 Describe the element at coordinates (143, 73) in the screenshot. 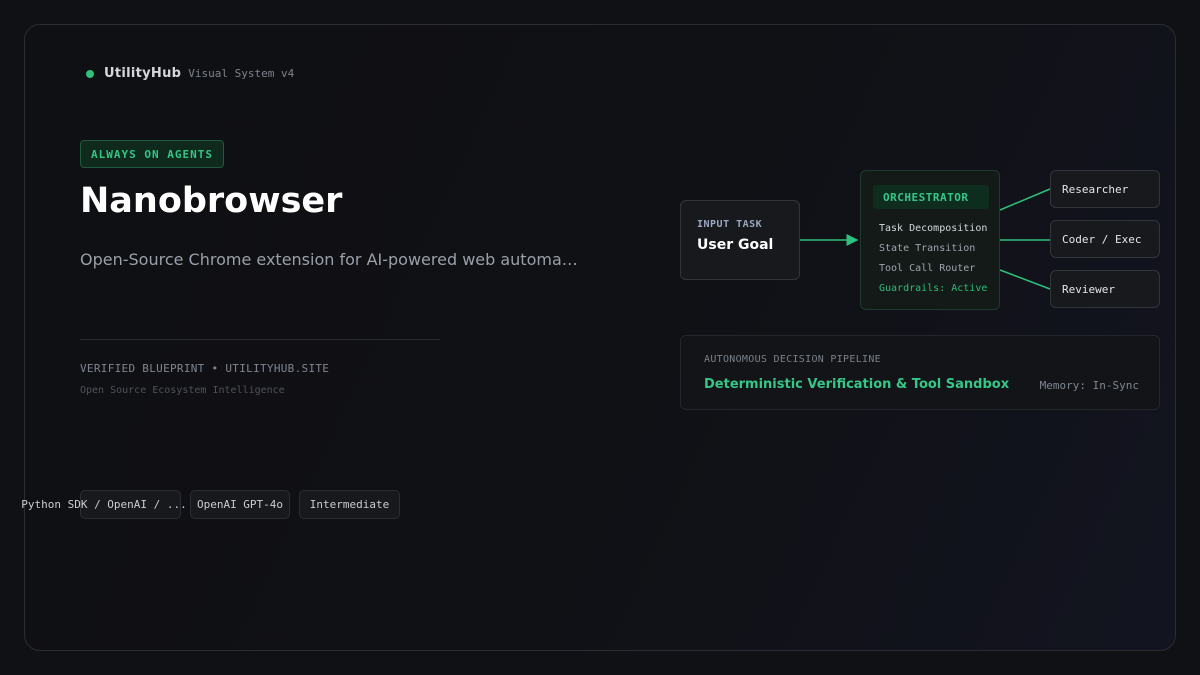

I see `brand-name: UtilityHub` at that location.